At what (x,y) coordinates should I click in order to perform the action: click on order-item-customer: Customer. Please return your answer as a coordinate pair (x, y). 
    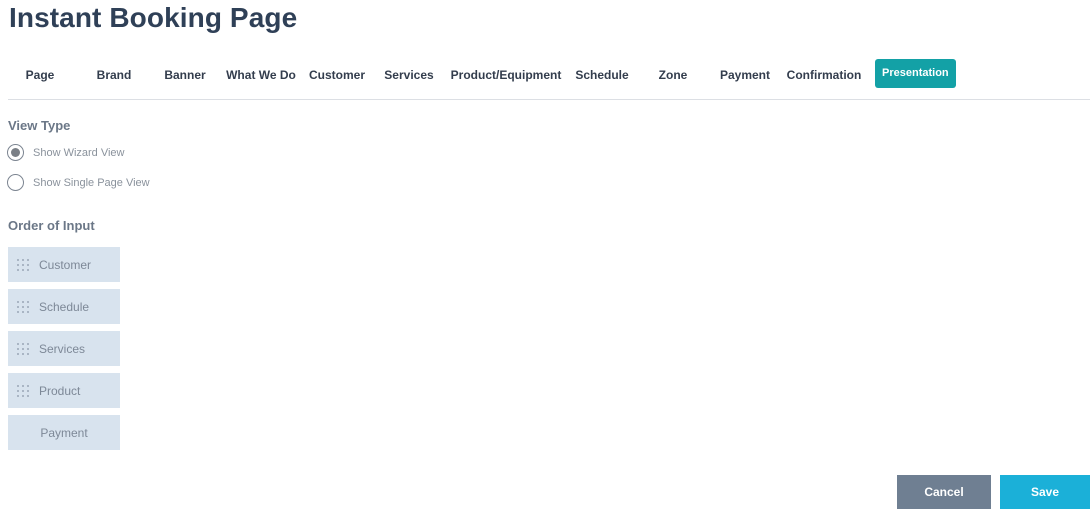
    Looking at the image, I should click on (64, 264).